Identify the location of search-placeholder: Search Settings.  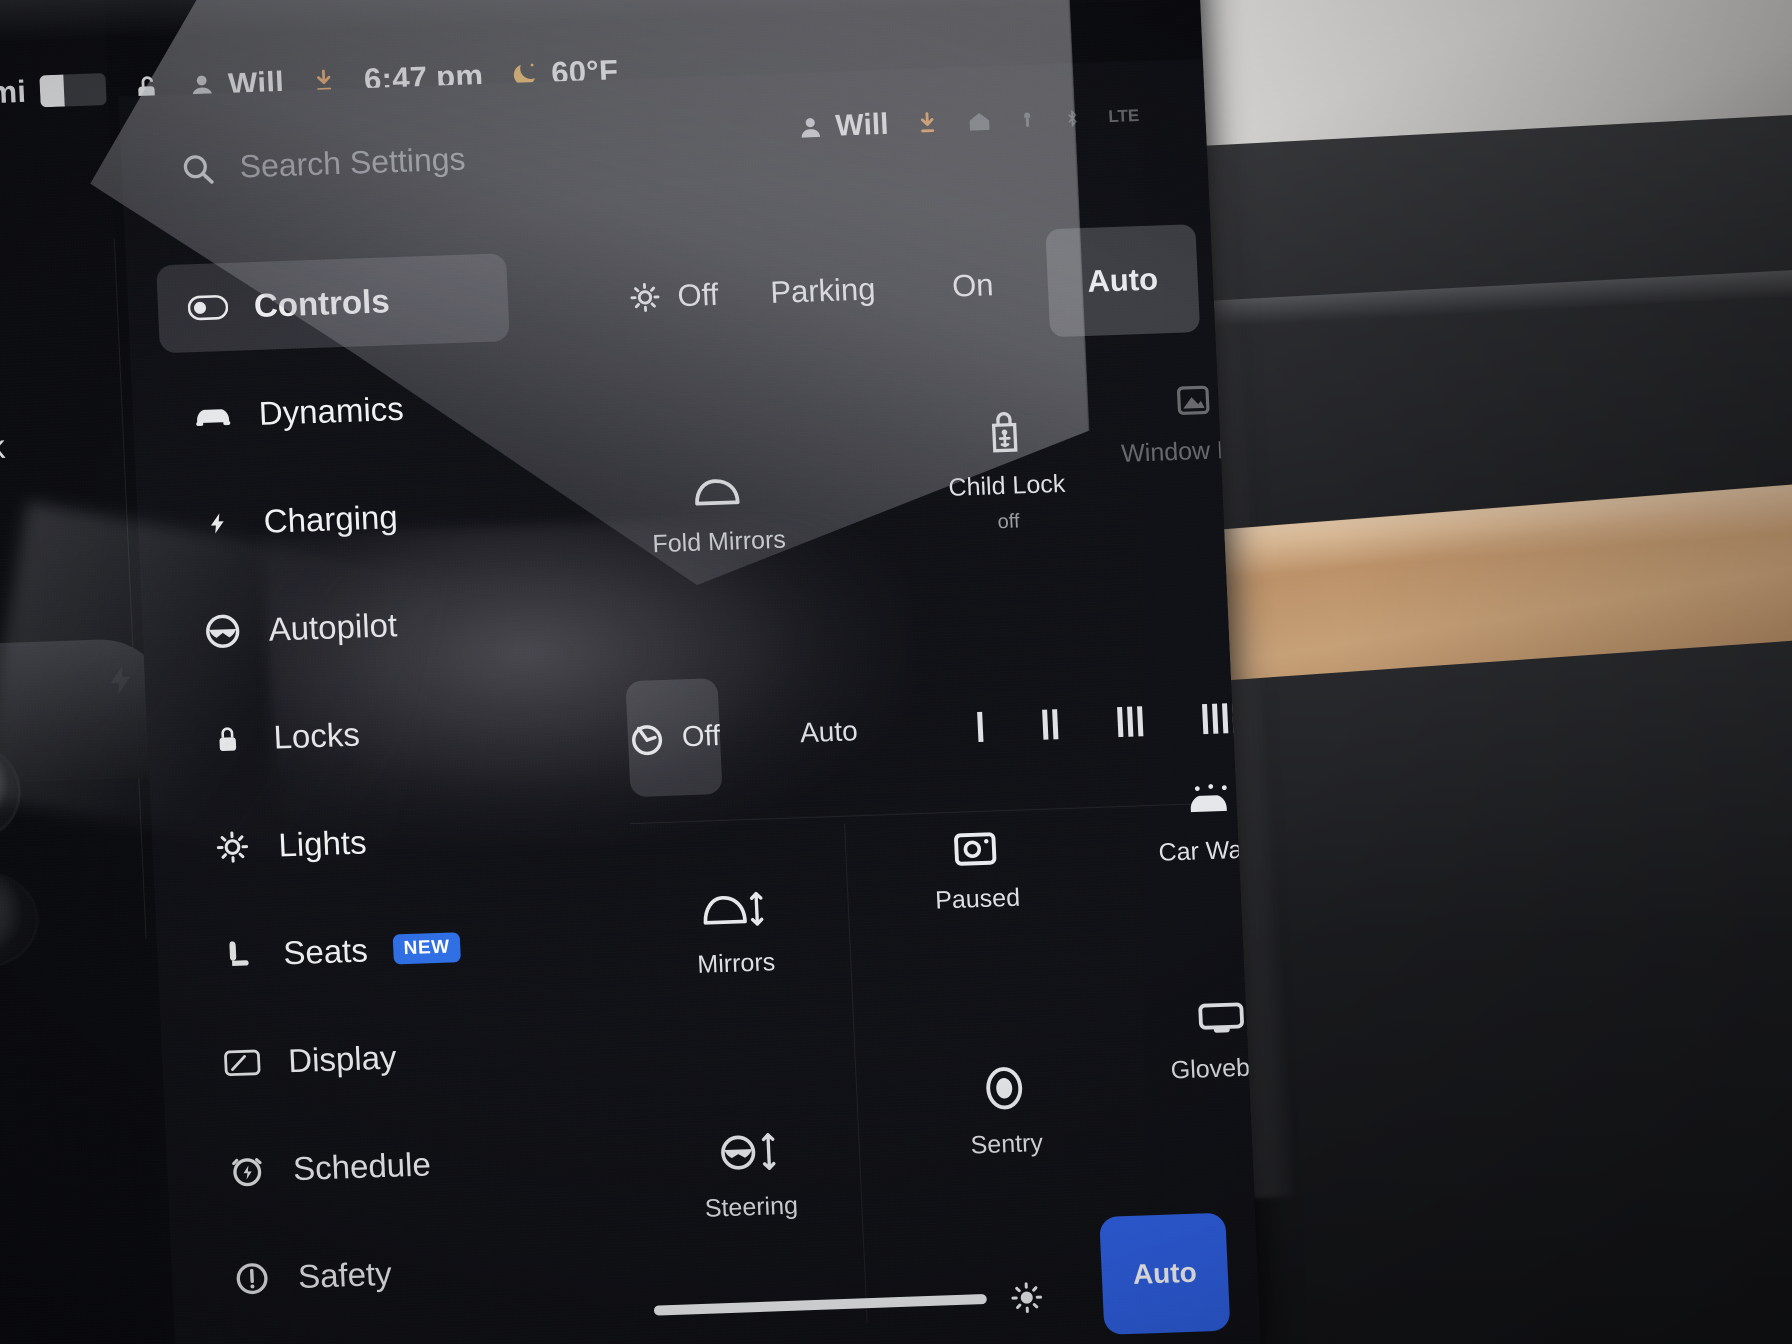
(352, 162).